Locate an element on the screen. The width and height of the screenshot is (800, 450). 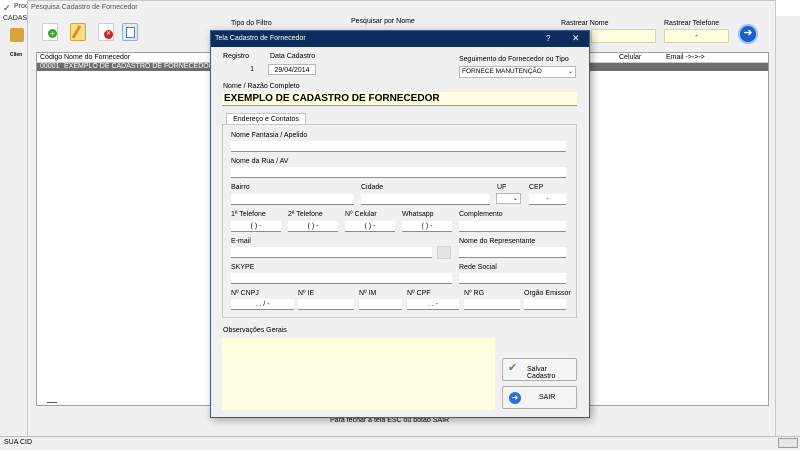
row-code: 00001 is located at coordinates (50, 66).